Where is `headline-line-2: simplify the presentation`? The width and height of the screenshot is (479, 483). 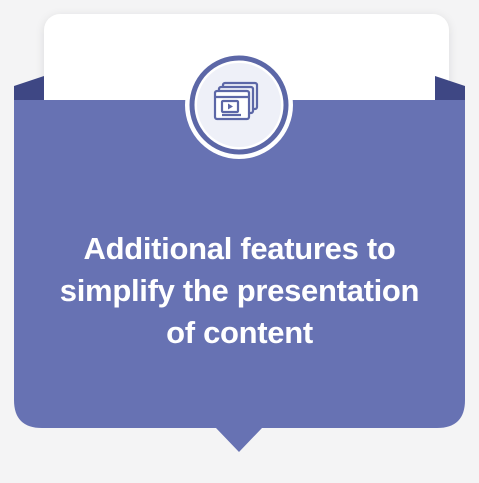 headline-line-2: simplify the presentation is located at coordinates (239, 290).